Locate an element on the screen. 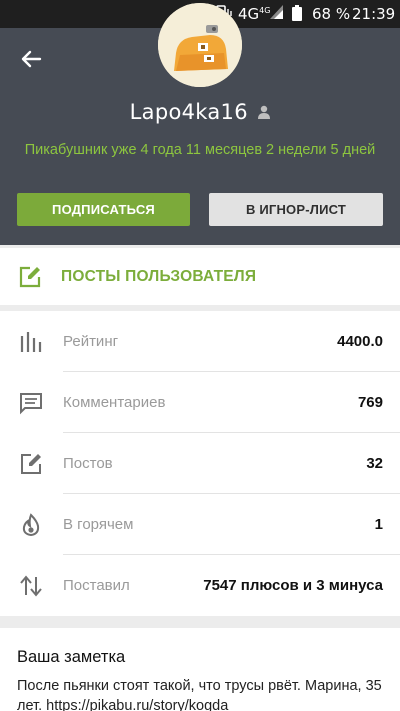 The width and height of the screenshot is (400, 711). avatar is located at coordinates (200, 45).